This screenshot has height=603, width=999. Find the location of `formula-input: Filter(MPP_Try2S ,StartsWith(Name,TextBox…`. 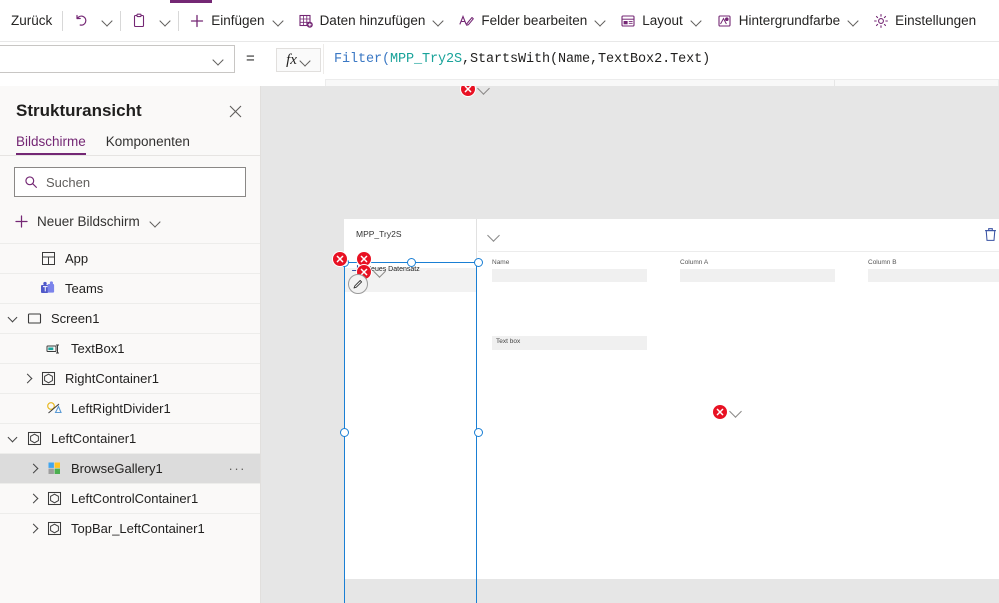

formula-input: Filter(MPP_Try2S ,StartsWith(Name,TextBox… is located at coordinates (661, 59).